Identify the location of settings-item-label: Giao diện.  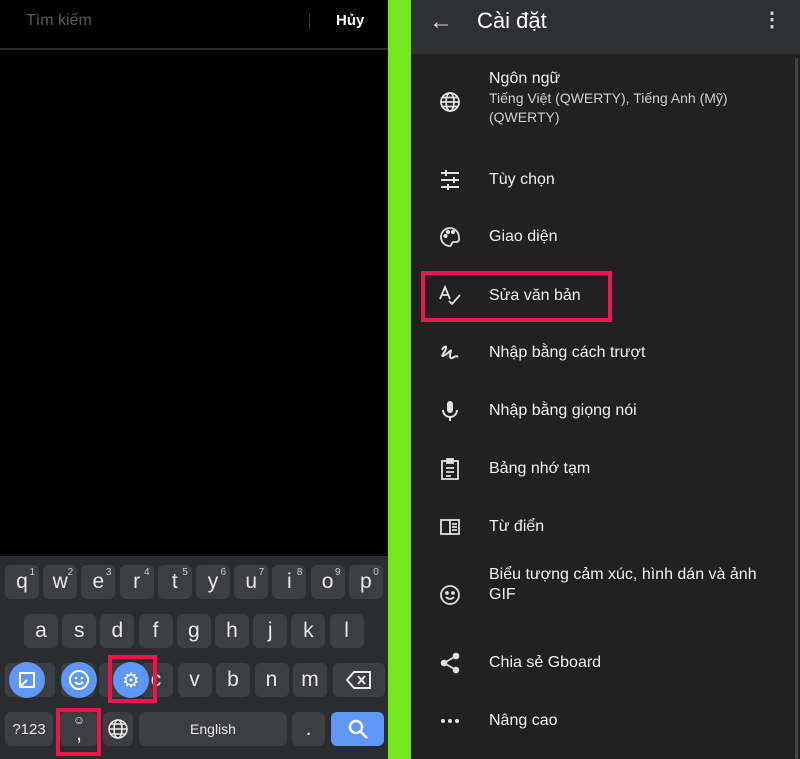
(523, 236).